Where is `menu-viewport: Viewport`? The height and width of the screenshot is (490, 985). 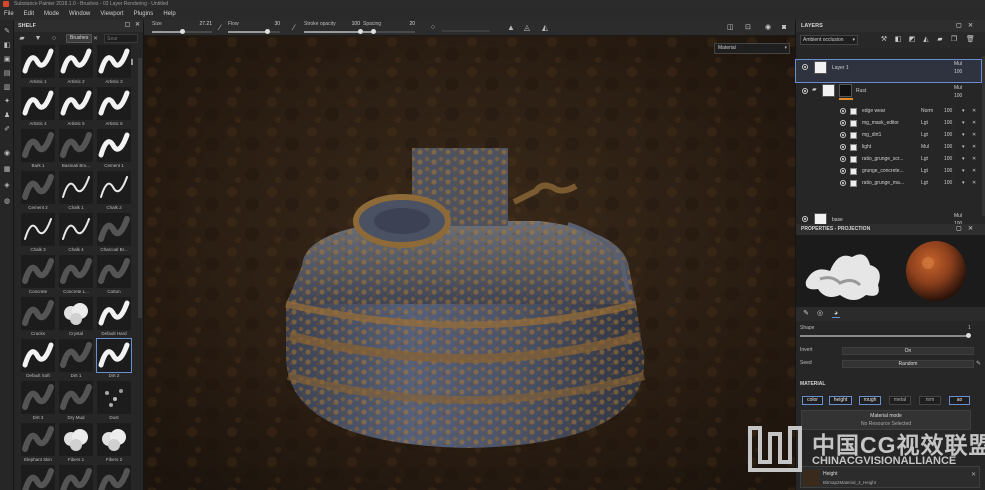
menu-viewport: Viewport is located at coordinates (111, 14).